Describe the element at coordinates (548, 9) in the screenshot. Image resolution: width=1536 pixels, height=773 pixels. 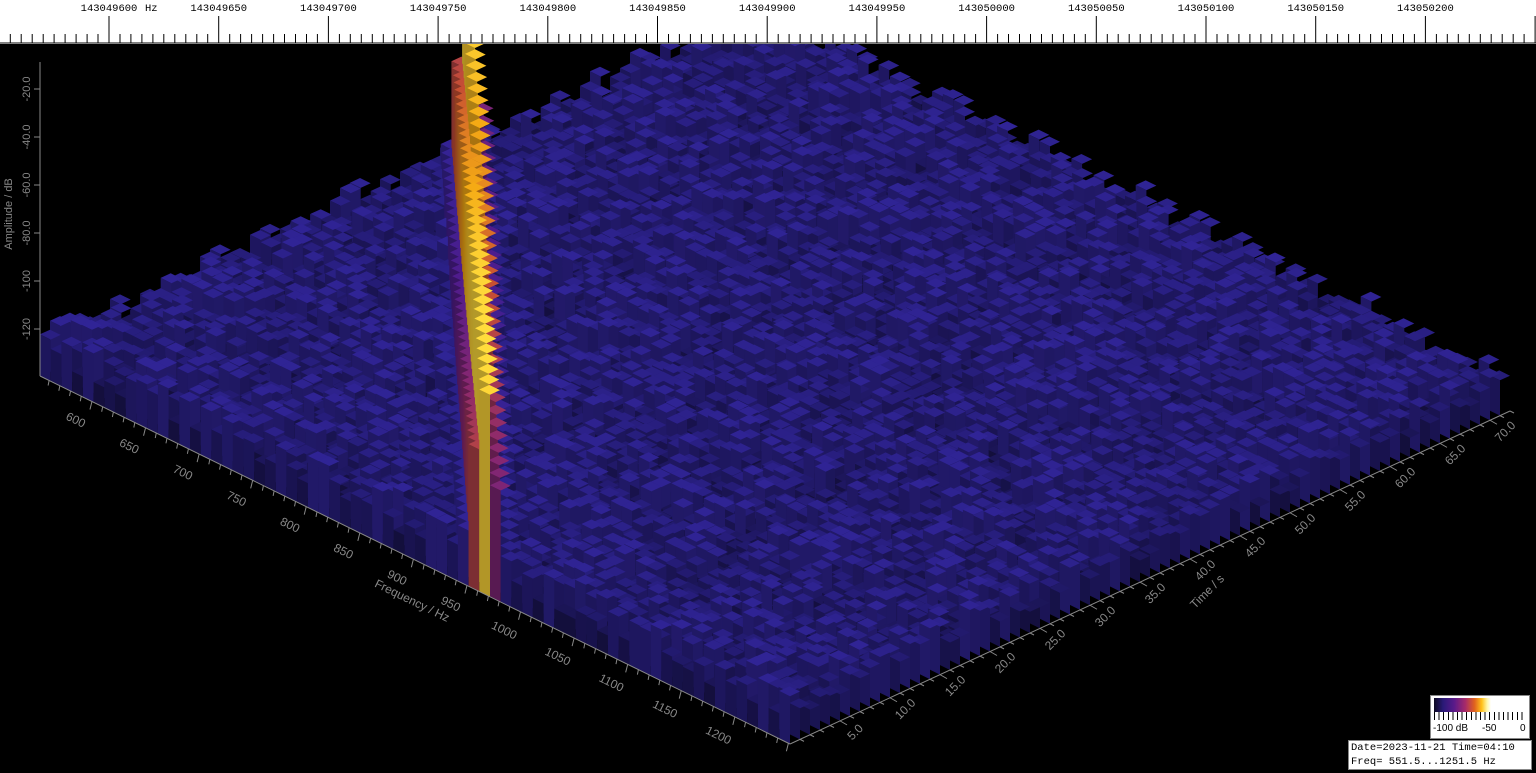
I see `frequency-ruler-label: 143049800` at that location.